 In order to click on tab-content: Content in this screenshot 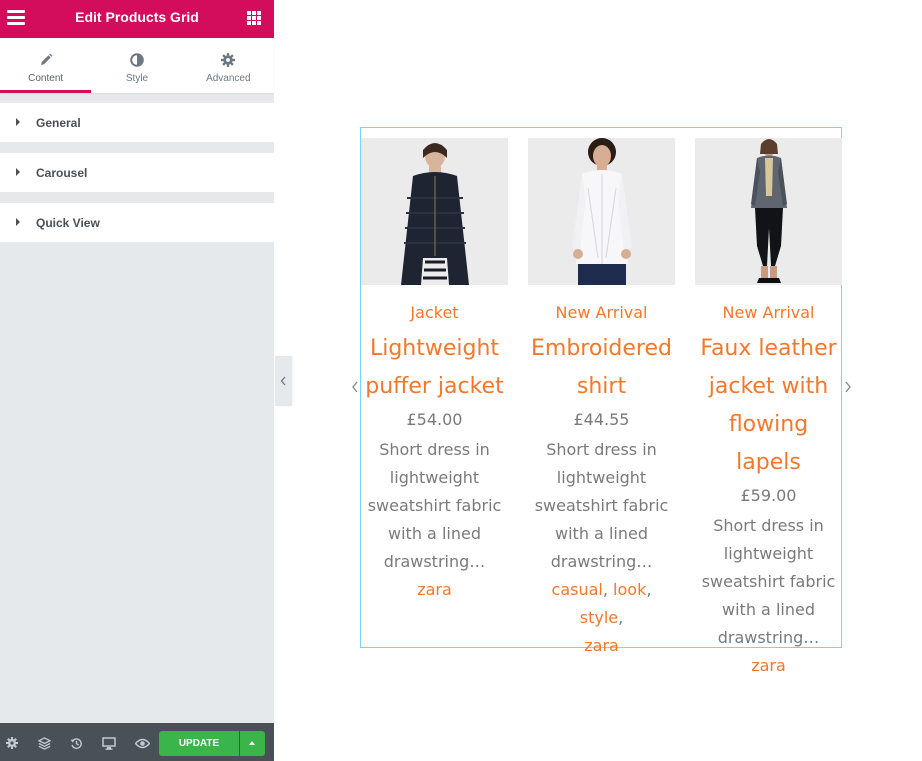, I will do `click(46, 65)`.